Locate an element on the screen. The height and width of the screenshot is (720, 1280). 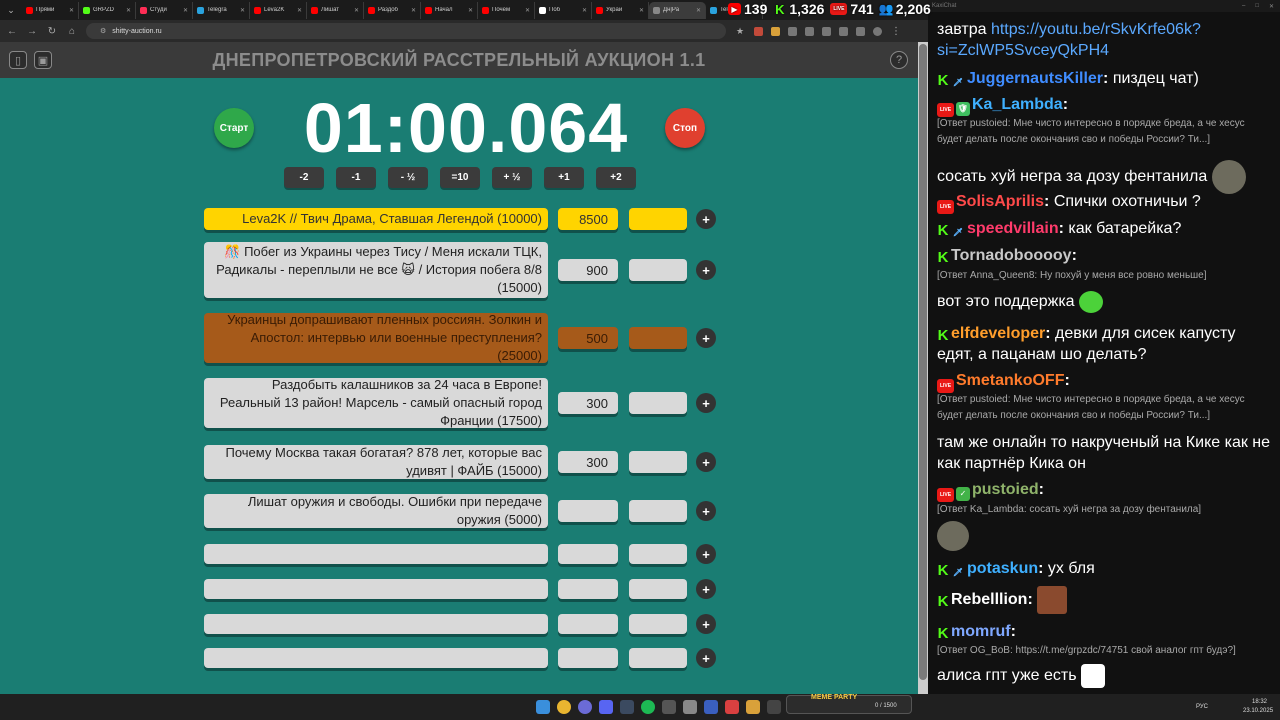
browser-tab: Дн|Ра ✕ is located at coordinates (677, 10).